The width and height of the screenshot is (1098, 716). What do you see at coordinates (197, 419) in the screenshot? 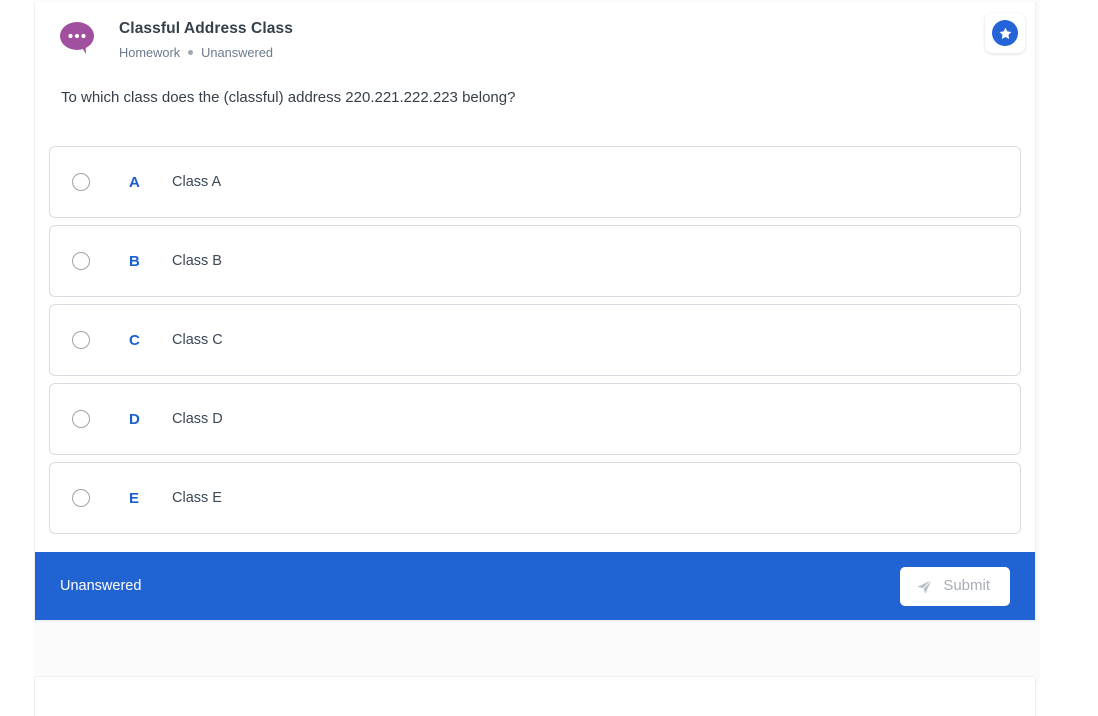
I see `option-text-d: Class D` at bounding box center [197, 419].